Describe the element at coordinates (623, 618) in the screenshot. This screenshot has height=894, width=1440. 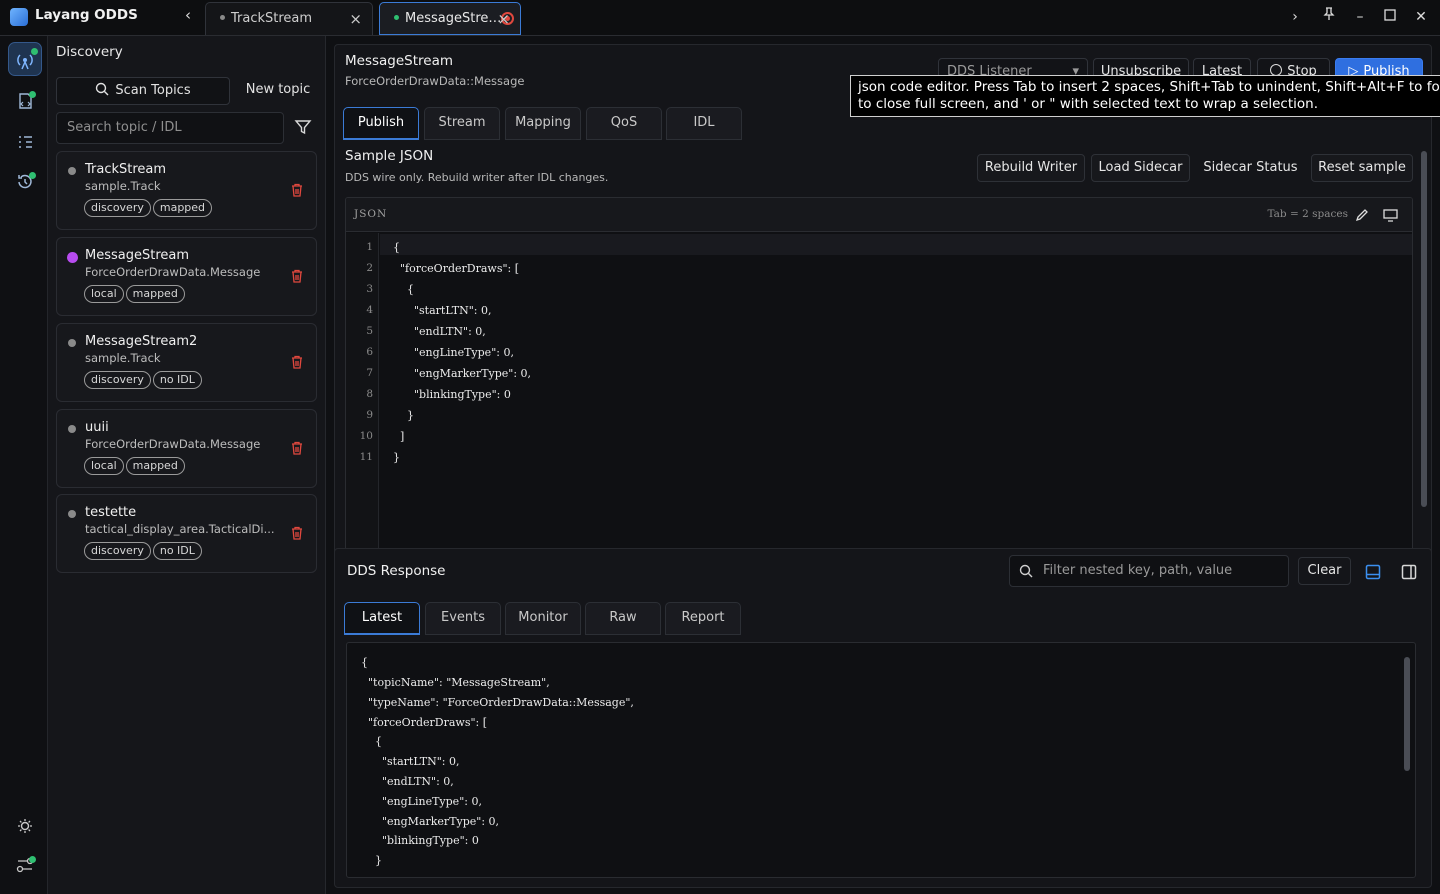
I see `tab-raw: Raw` at that location.